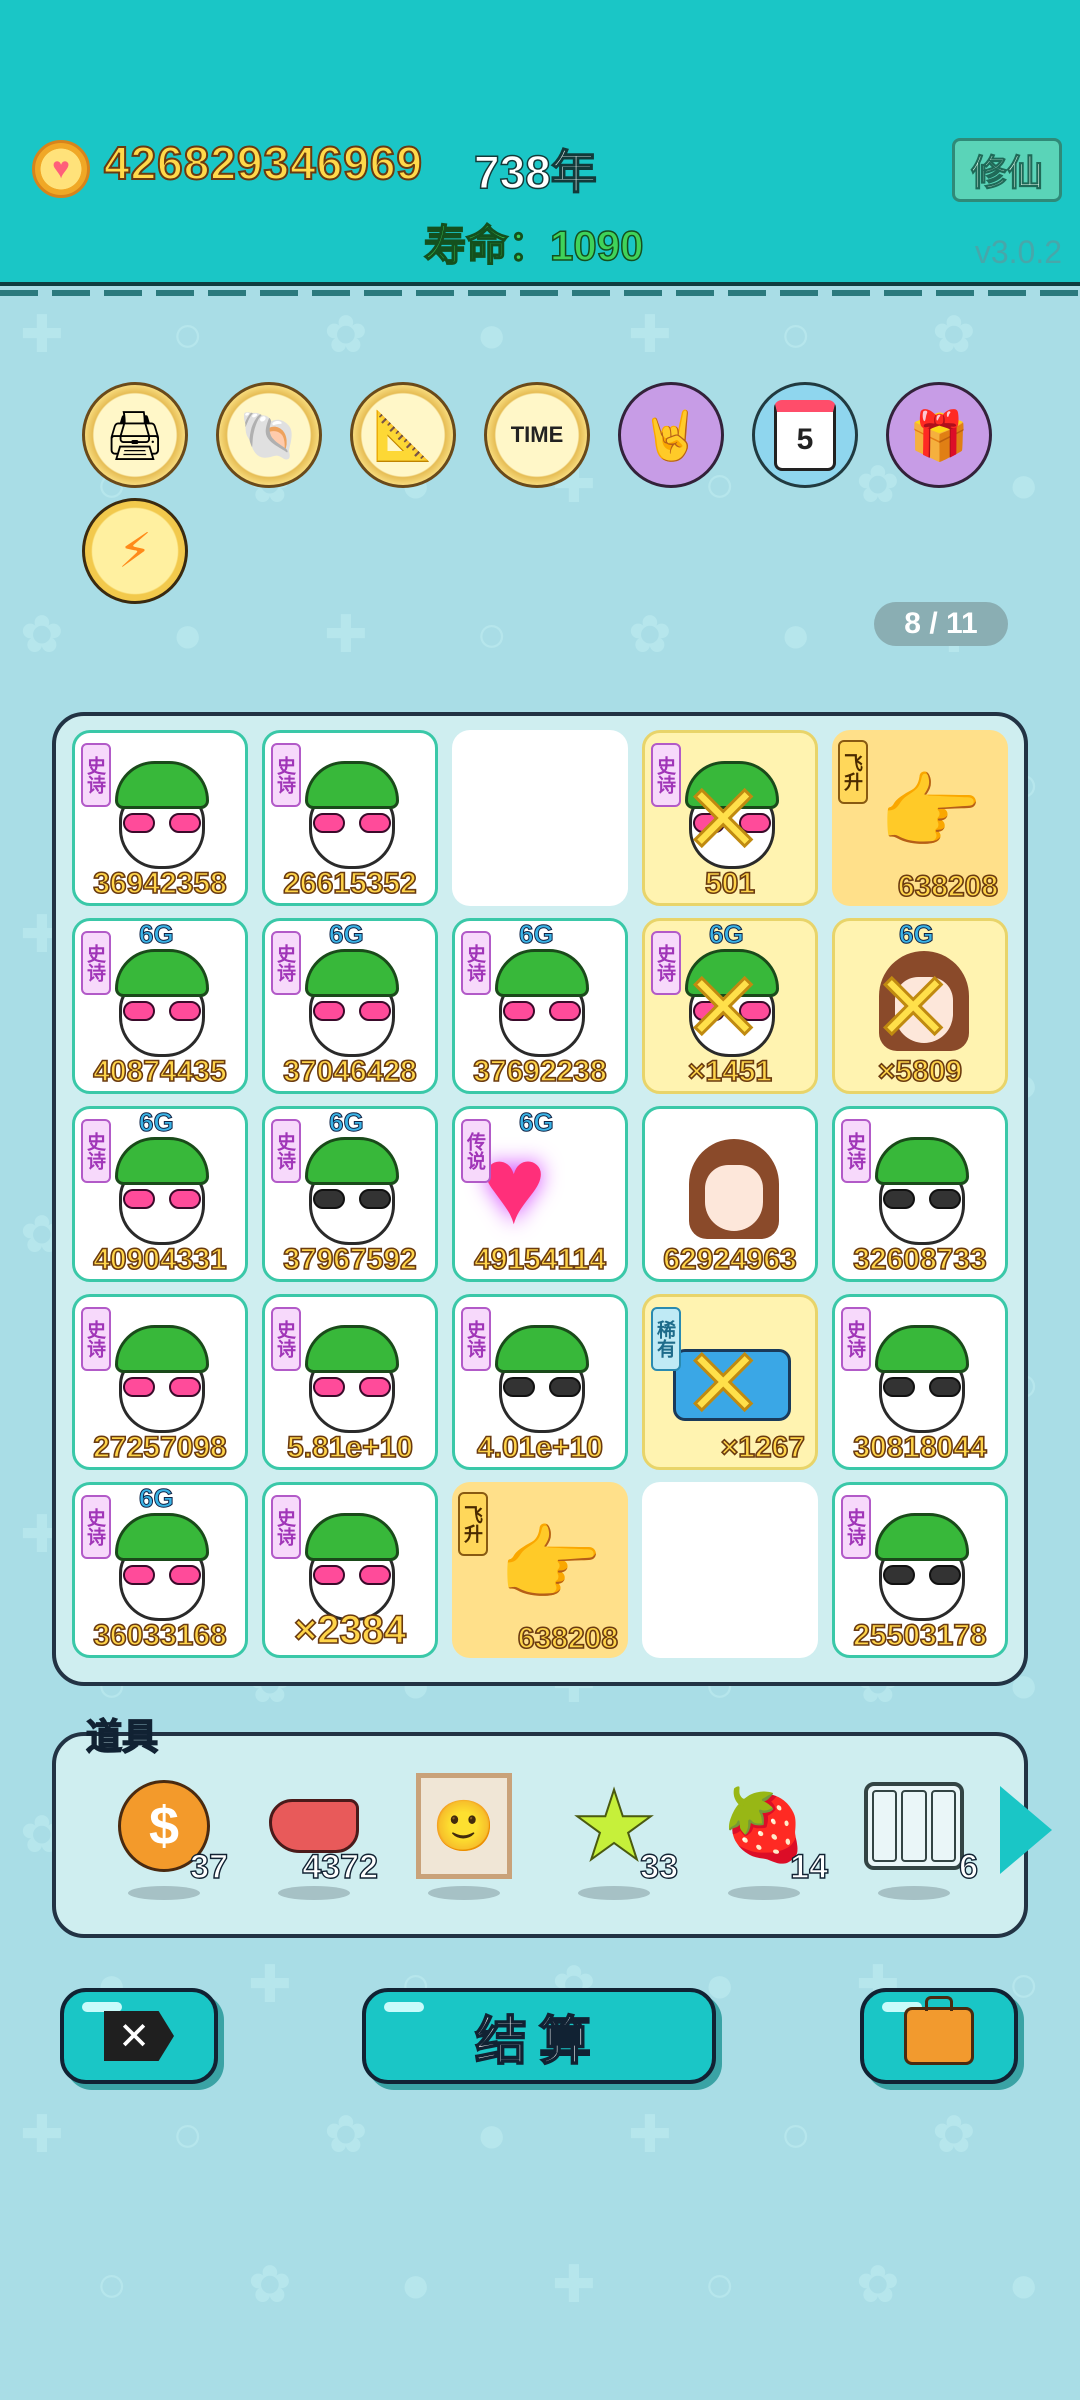  What do you see at coordinates (537, 435) in the screenshot?
I see `time-magazine-icon: TIME` at bounding box center [537, 435].